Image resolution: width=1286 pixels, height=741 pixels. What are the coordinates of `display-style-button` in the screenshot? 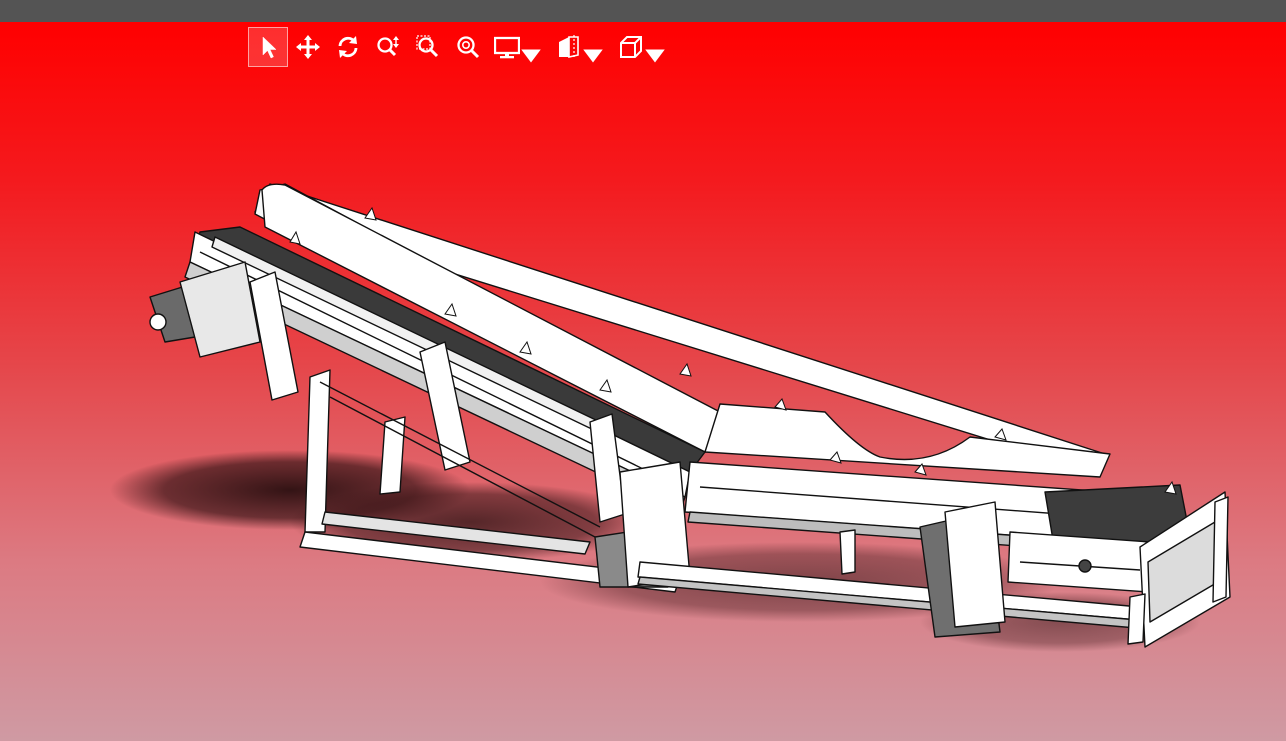 It's located at (519, 47).